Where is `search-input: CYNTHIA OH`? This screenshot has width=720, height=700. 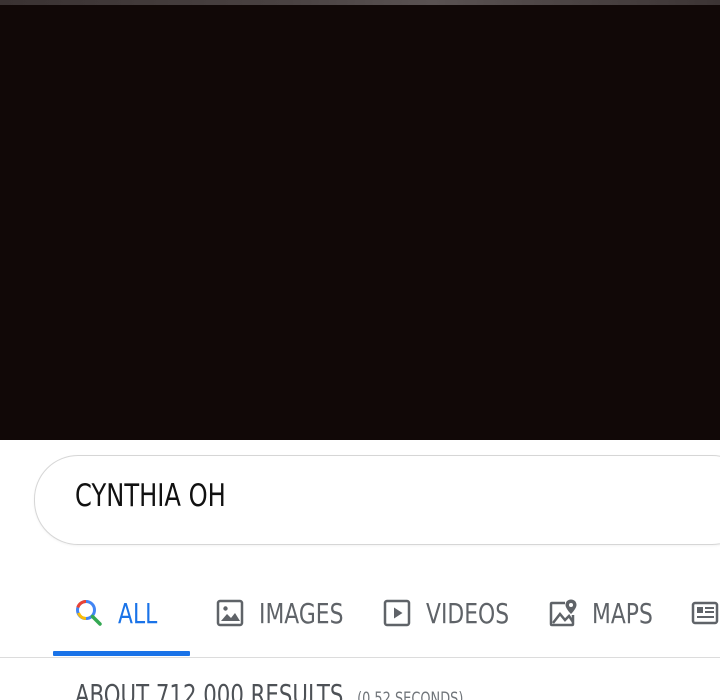 search-input: CYNTHIA OH is located at coordinates (377, 500).